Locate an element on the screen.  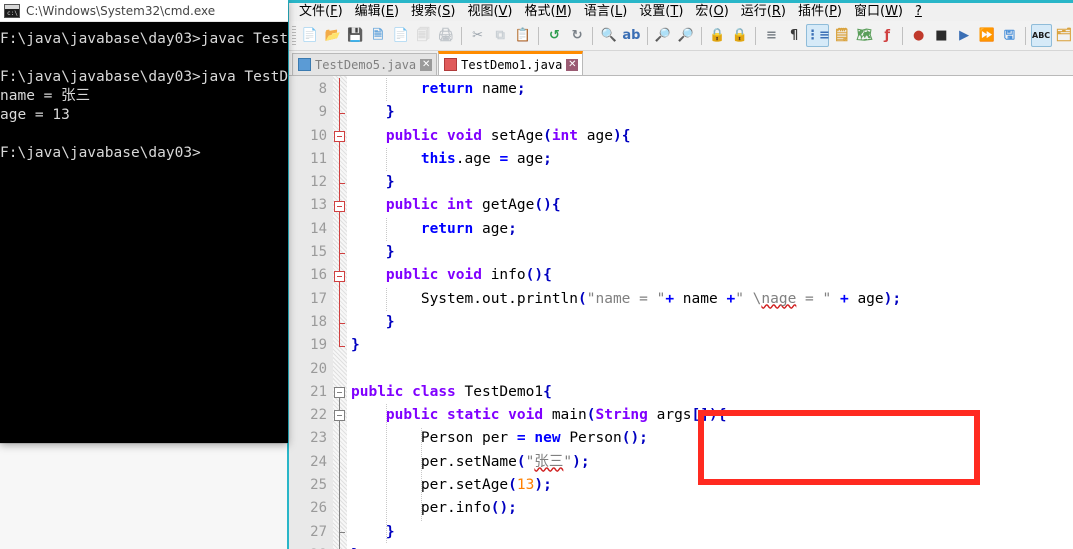
menu-item-9: 插件(P) is located at coordinates (820, 12).